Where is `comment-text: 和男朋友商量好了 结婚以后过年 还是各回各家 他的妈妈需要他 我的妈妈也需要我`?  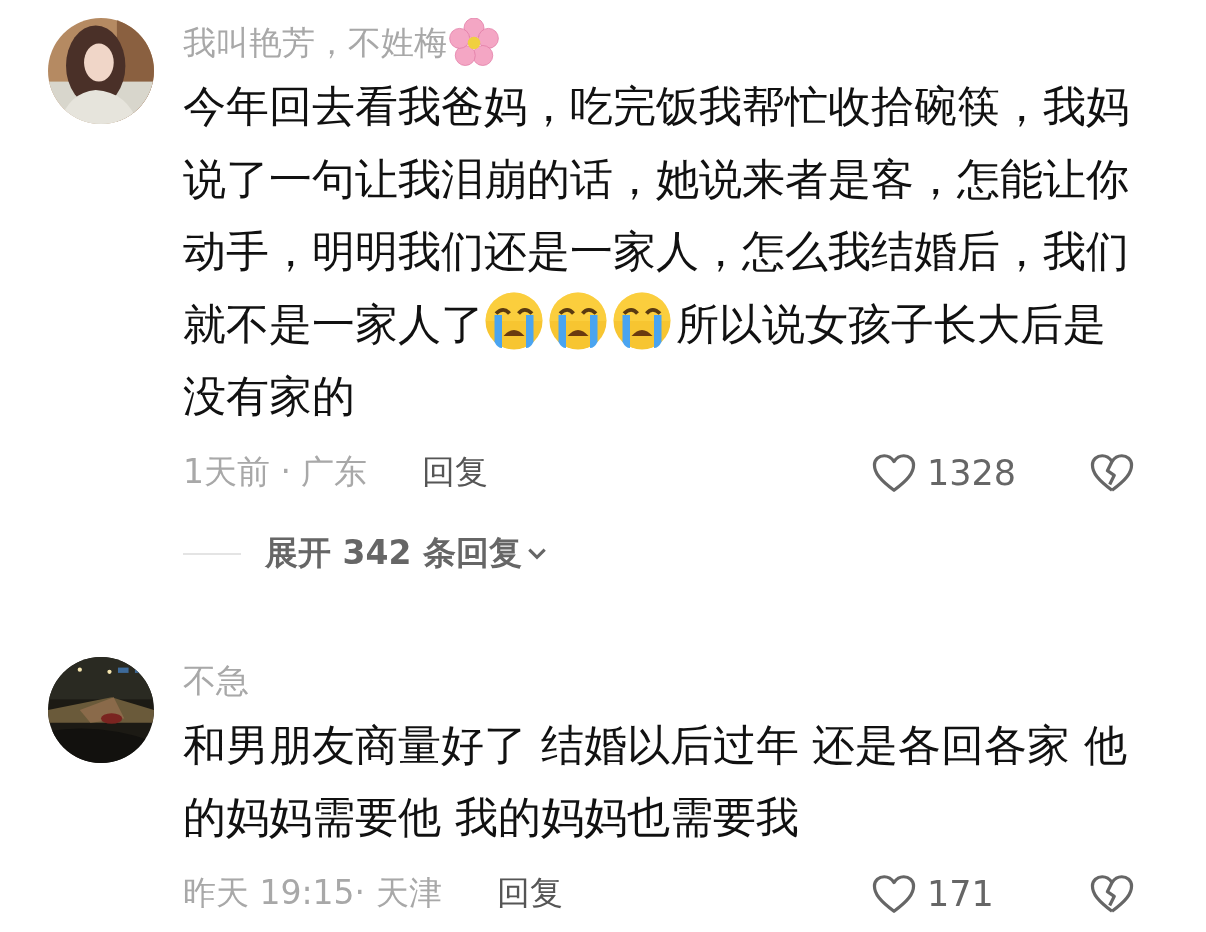
comment-text: 和男朋友商量好了 结婚以后过年 还是各回各家 他的妈妈需要他 我的妈妈也需要我 is located at coordinates (655, 781).